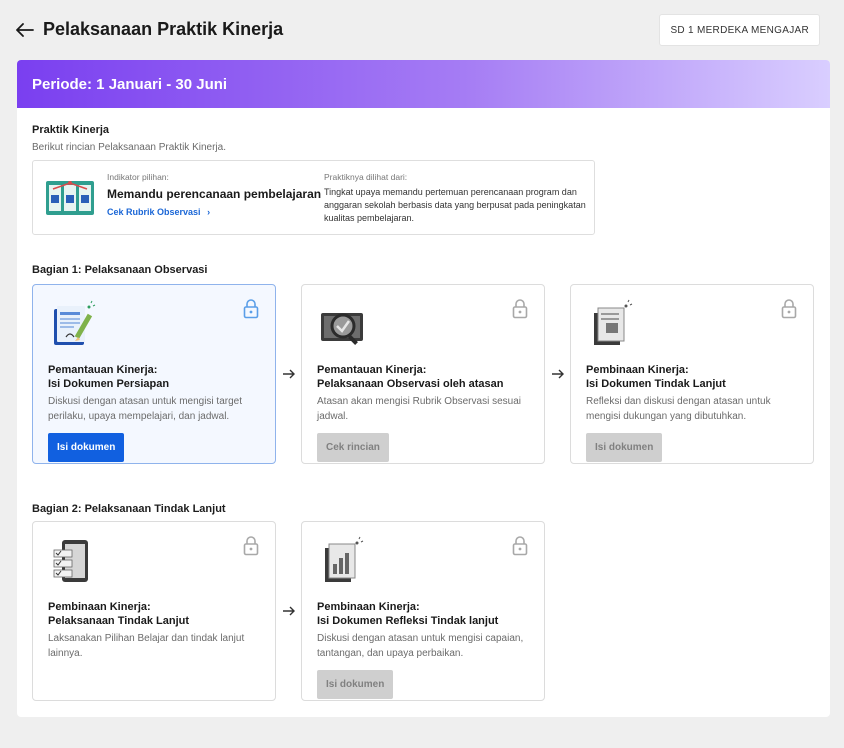 The image size is (844, 748). I want to click on planning-board-icon, so click(70, 198).